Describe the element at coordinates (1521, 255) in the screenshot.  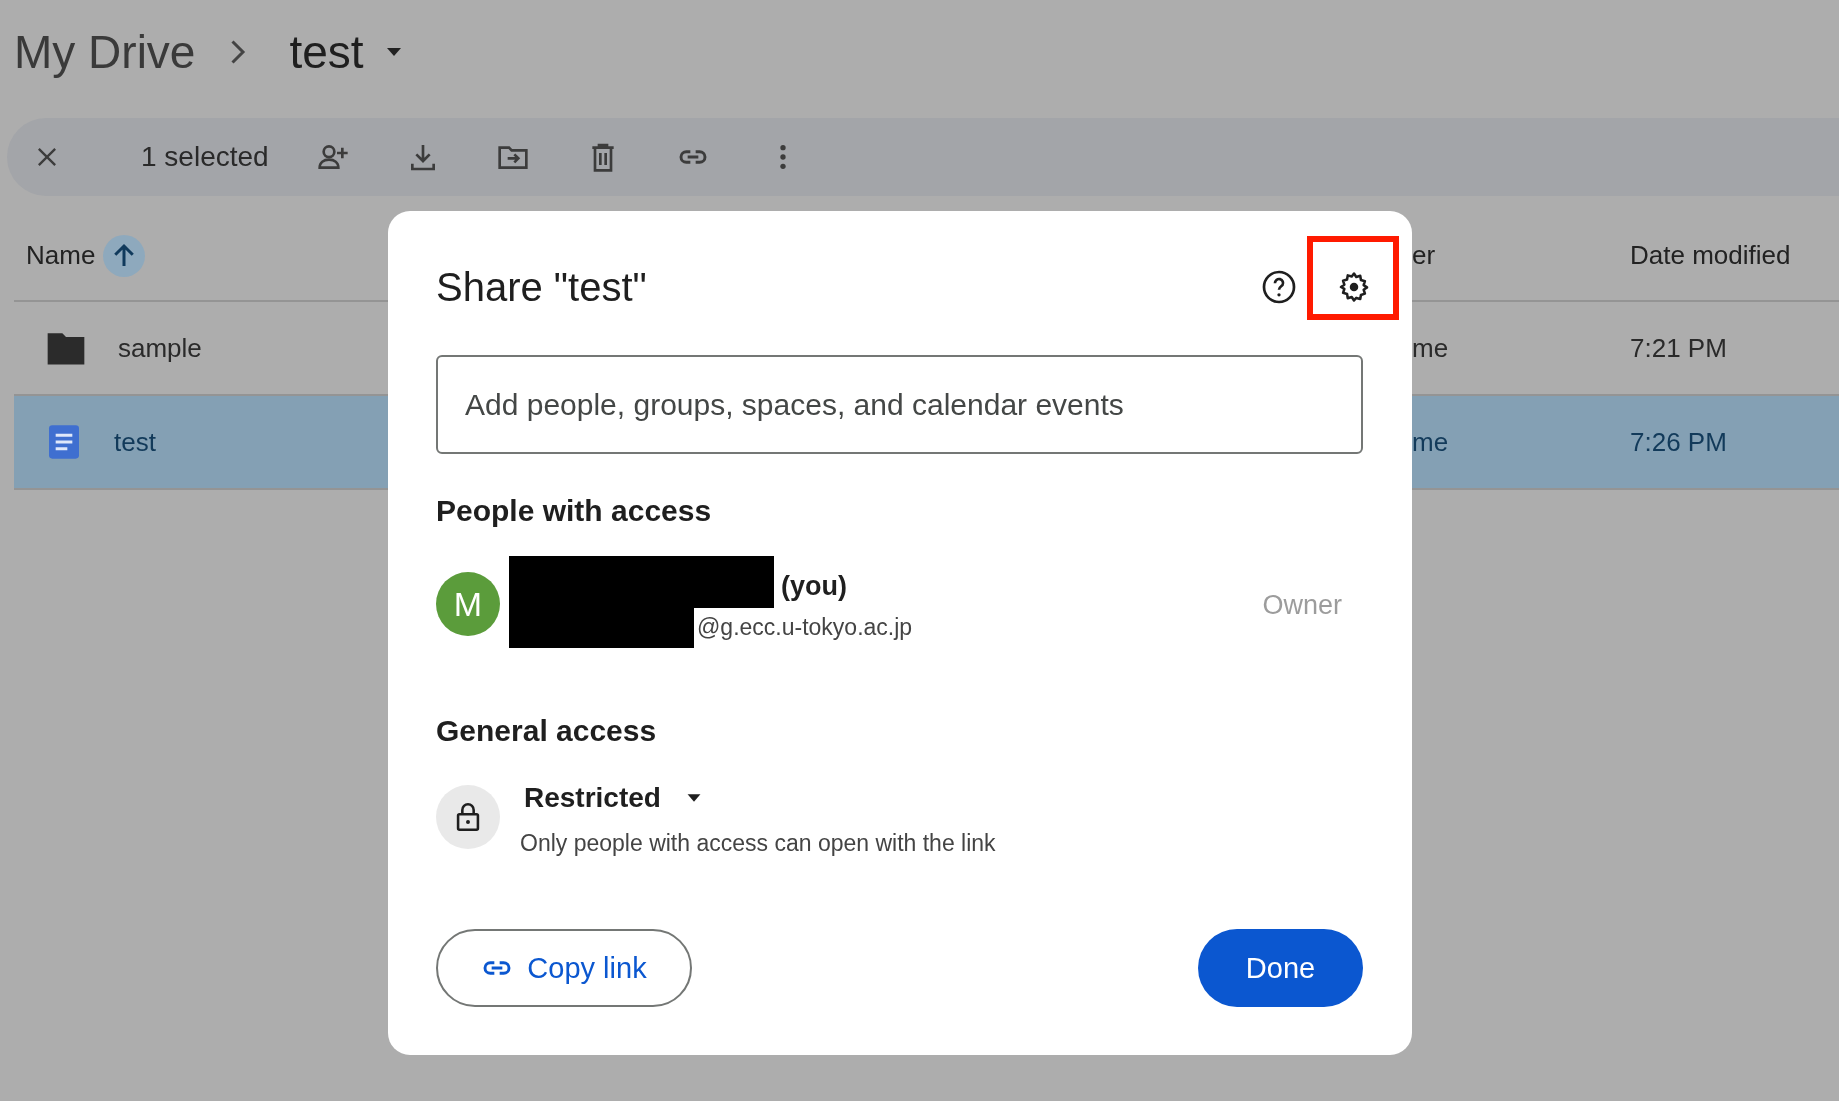
I see `column-header: er` at that location.